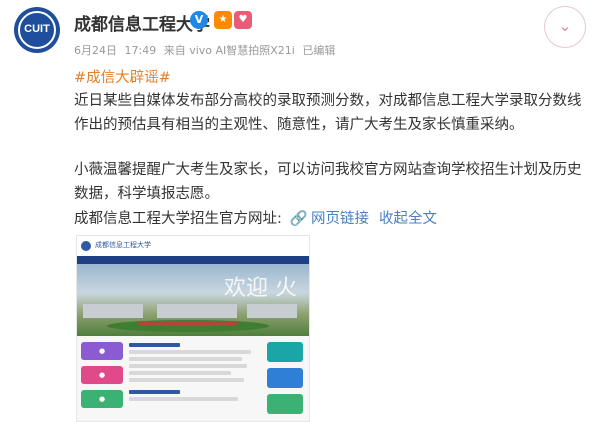  I want to click on post-meta: 6月24日 17:49 来自 vivo AI智慧拍照X21i 已编辑, so click(206, 50).